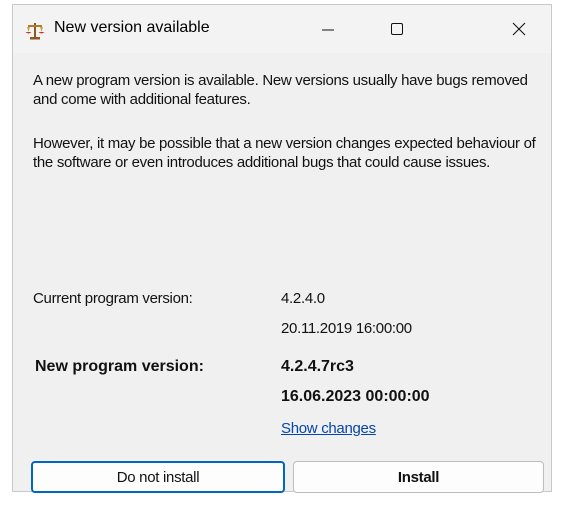 The height and width of the screenshot is (505, 564). What do you see at coordinates (355, 396) in the screenshot?
I see `new-version-date: 16.06.2023 00:00:00` at bounding box center [355, 396].